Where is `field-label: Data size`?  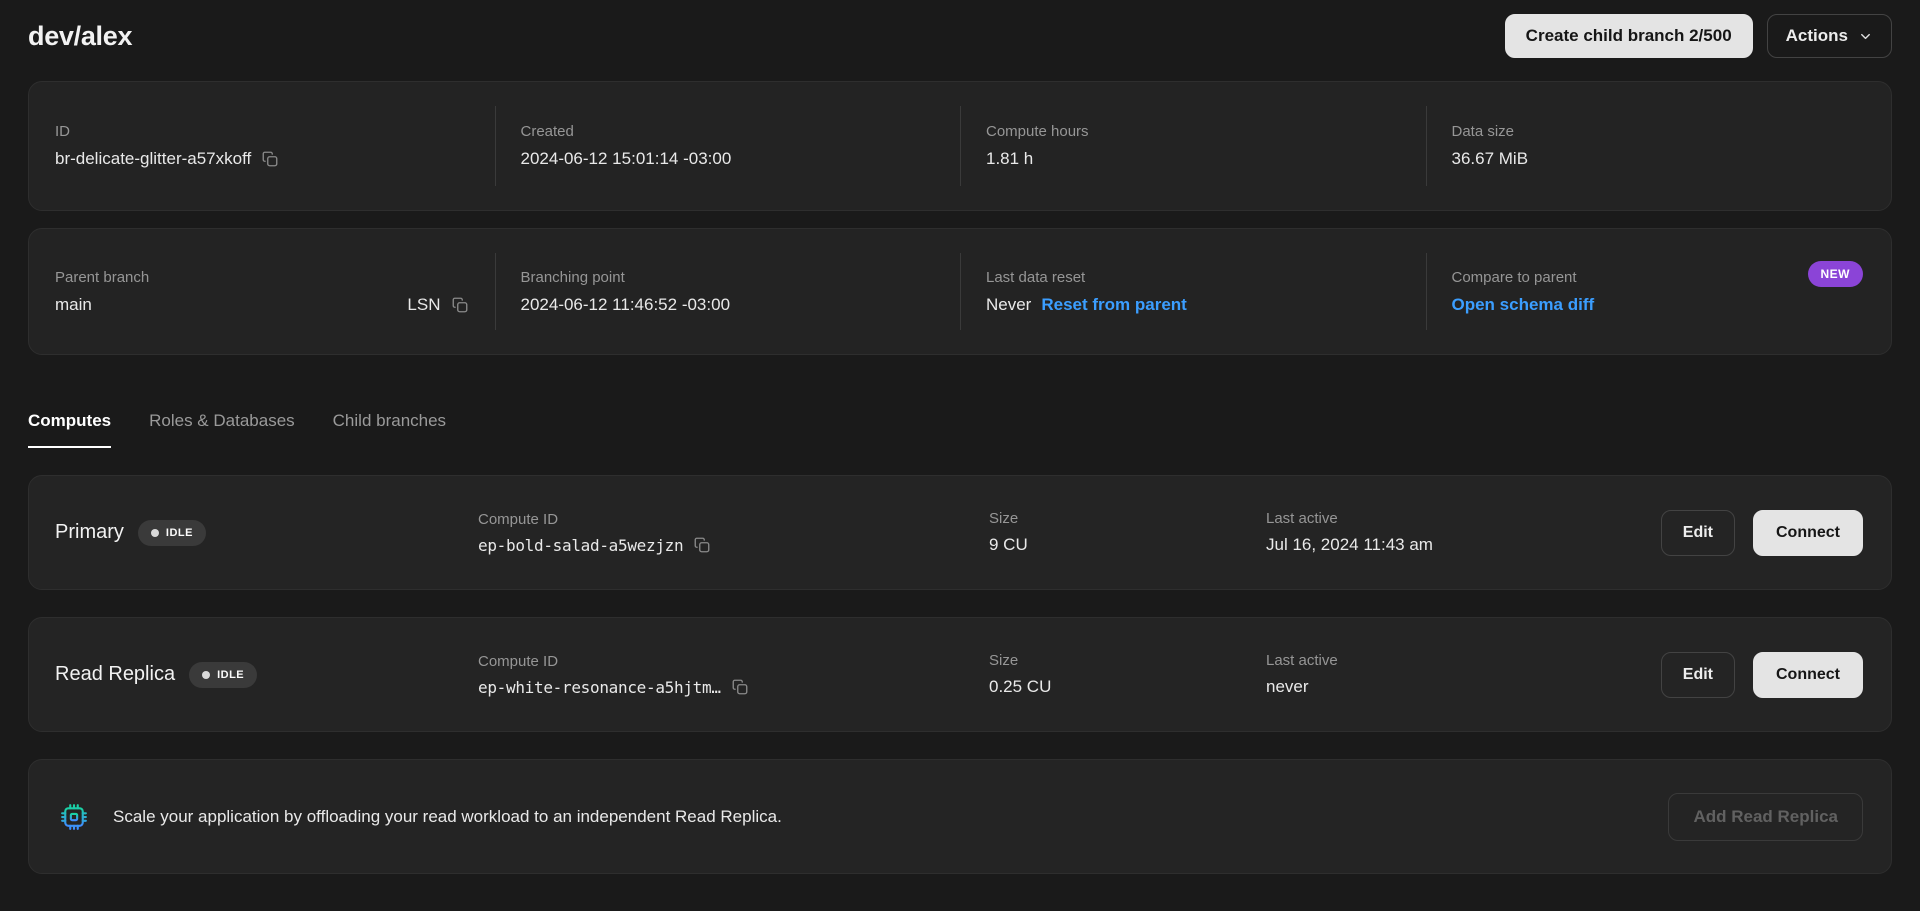
field-label: Data size is located at coordinates (1483, 131).